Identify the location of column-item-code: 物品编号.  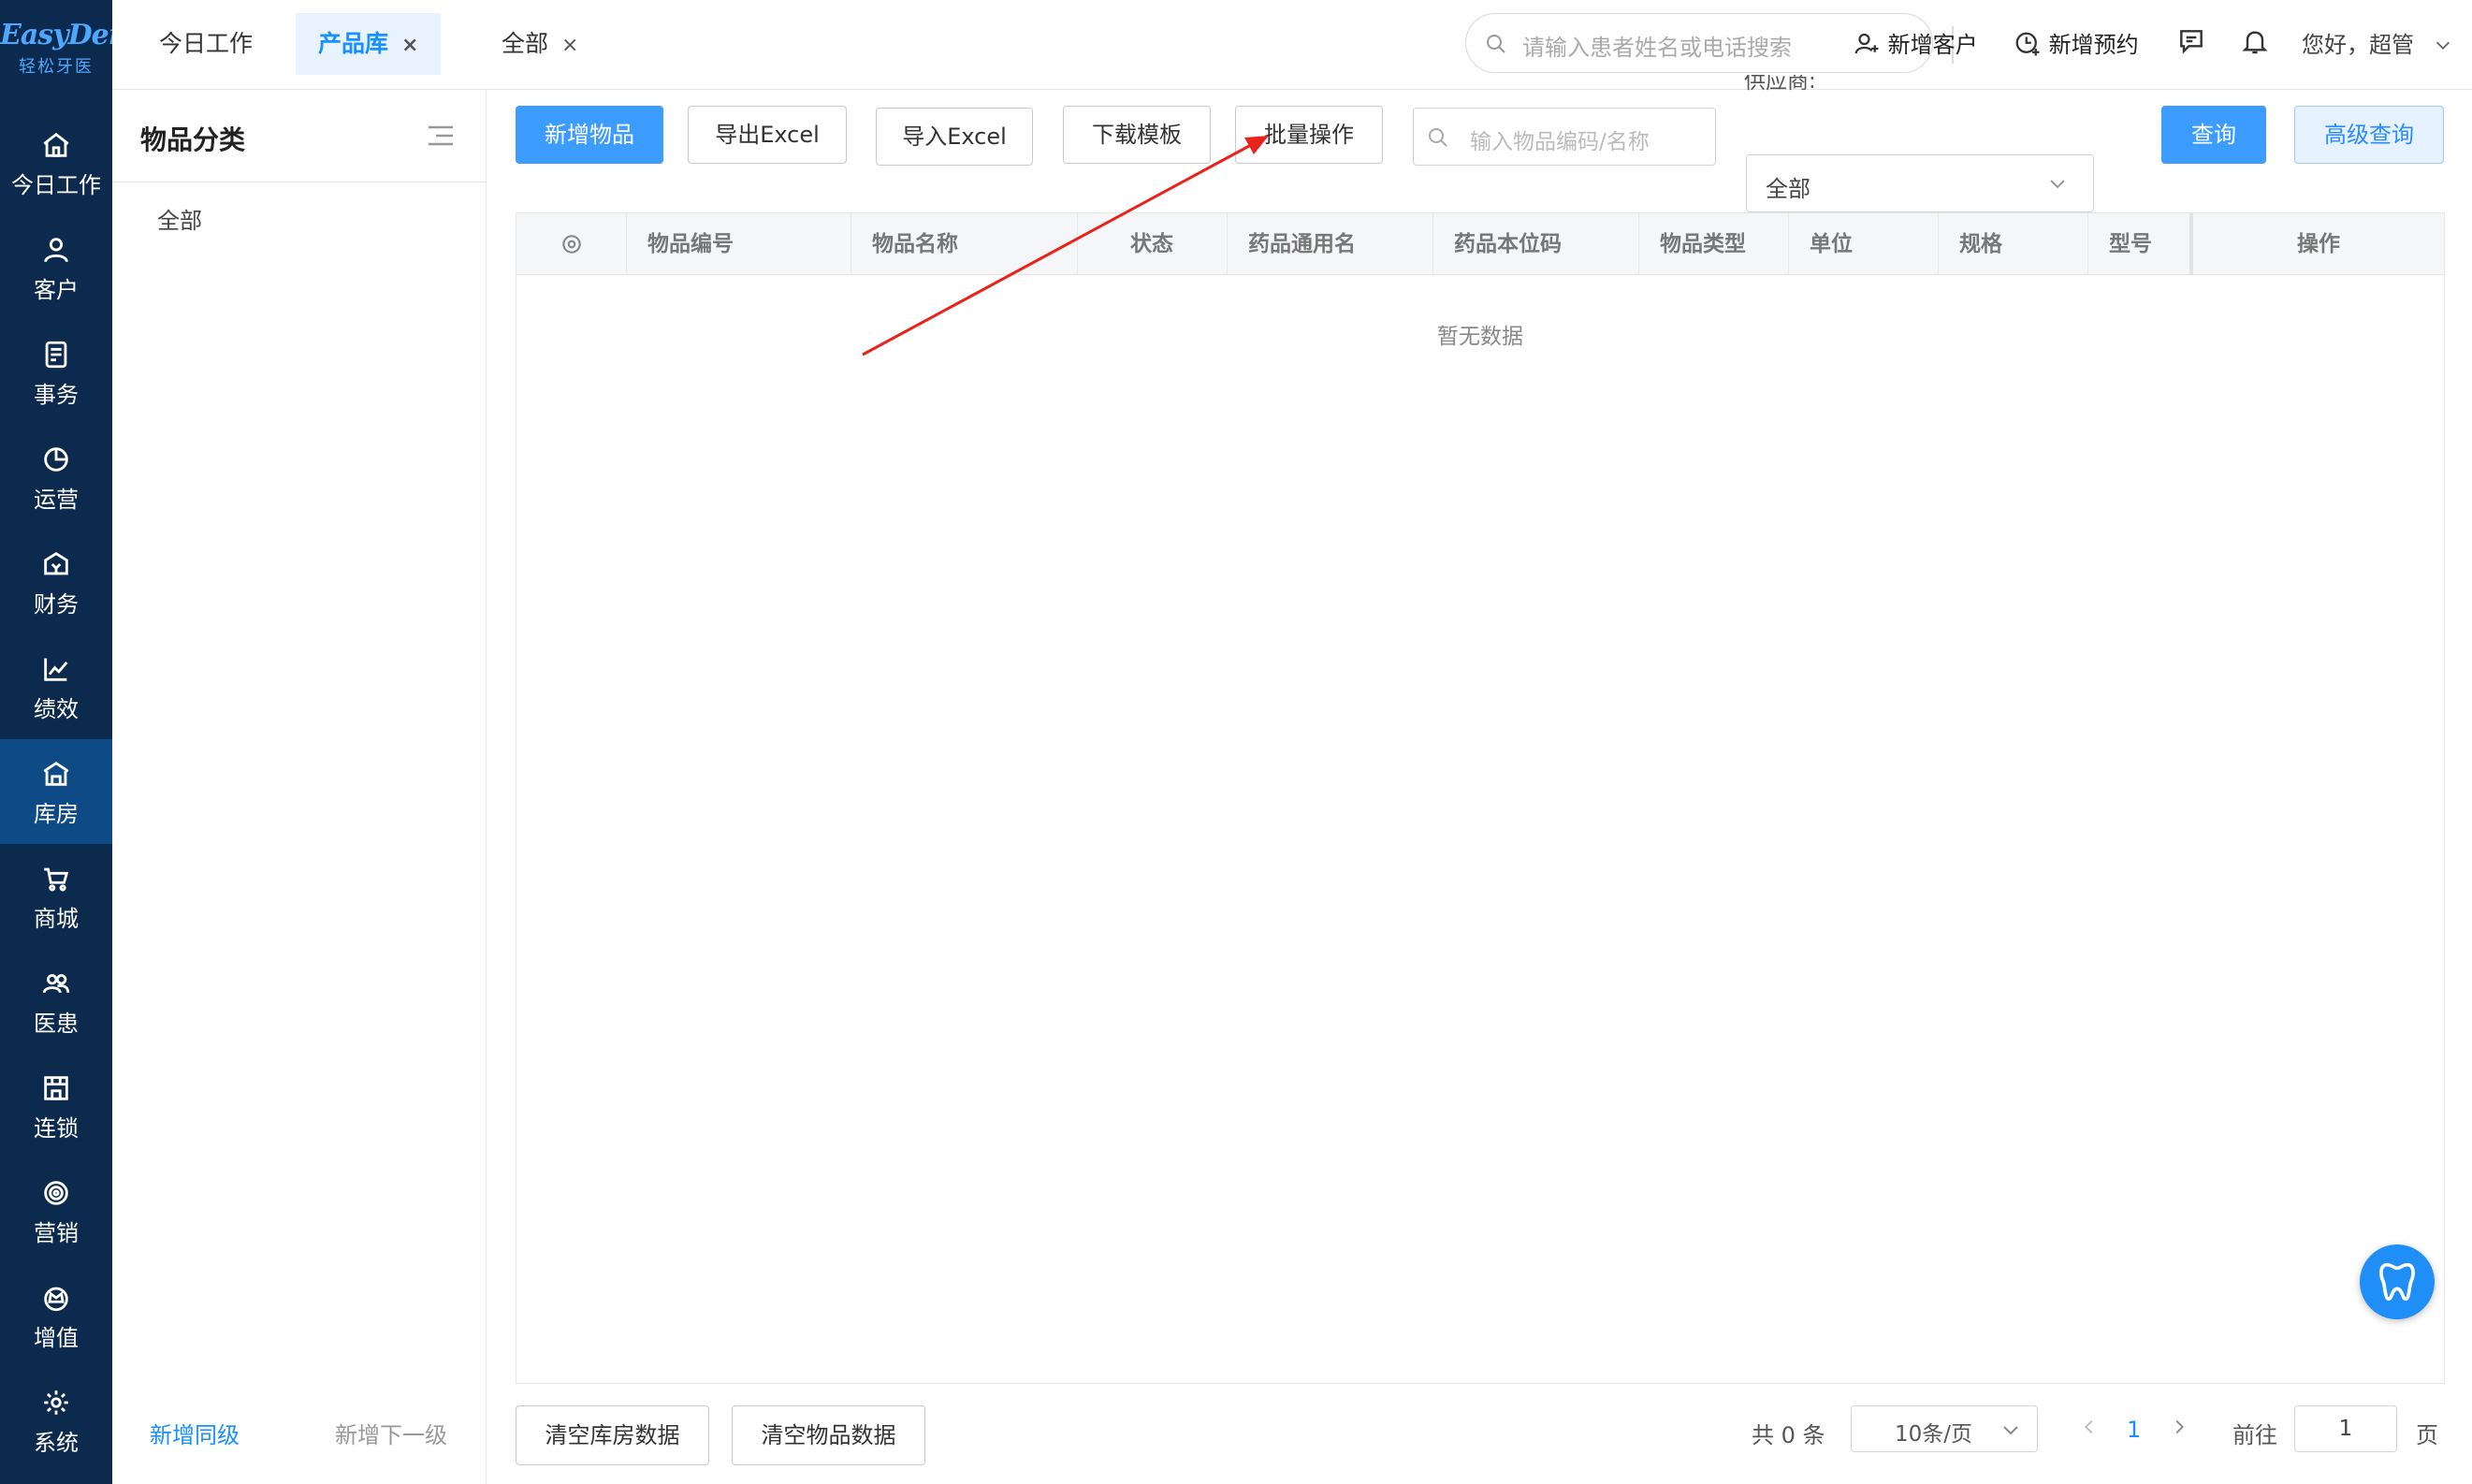
(739, 244).